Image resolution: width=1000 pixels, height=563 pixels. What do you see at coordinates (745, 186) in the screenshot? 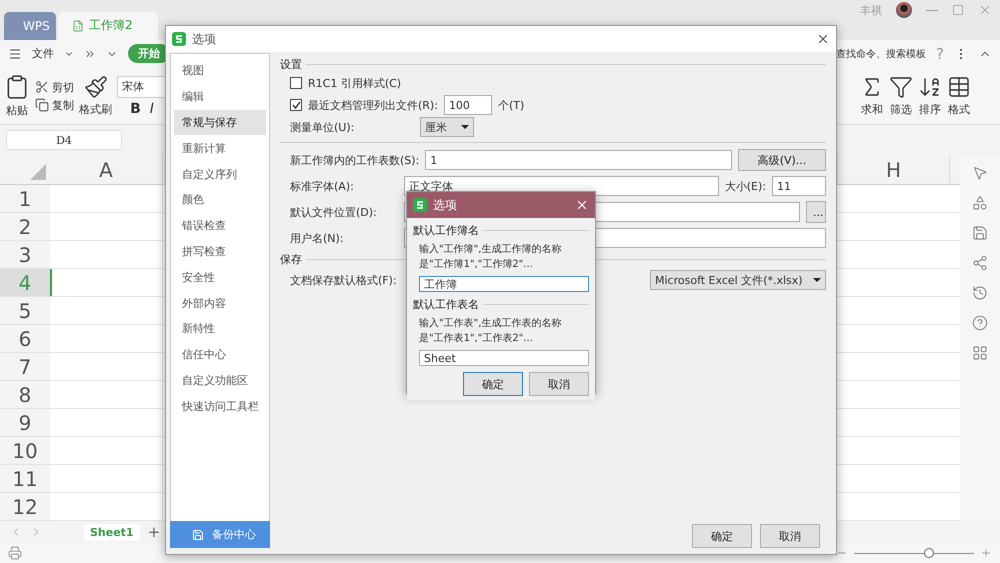
I see `field-label: 大小(E):` at bounding box center [745, 186].